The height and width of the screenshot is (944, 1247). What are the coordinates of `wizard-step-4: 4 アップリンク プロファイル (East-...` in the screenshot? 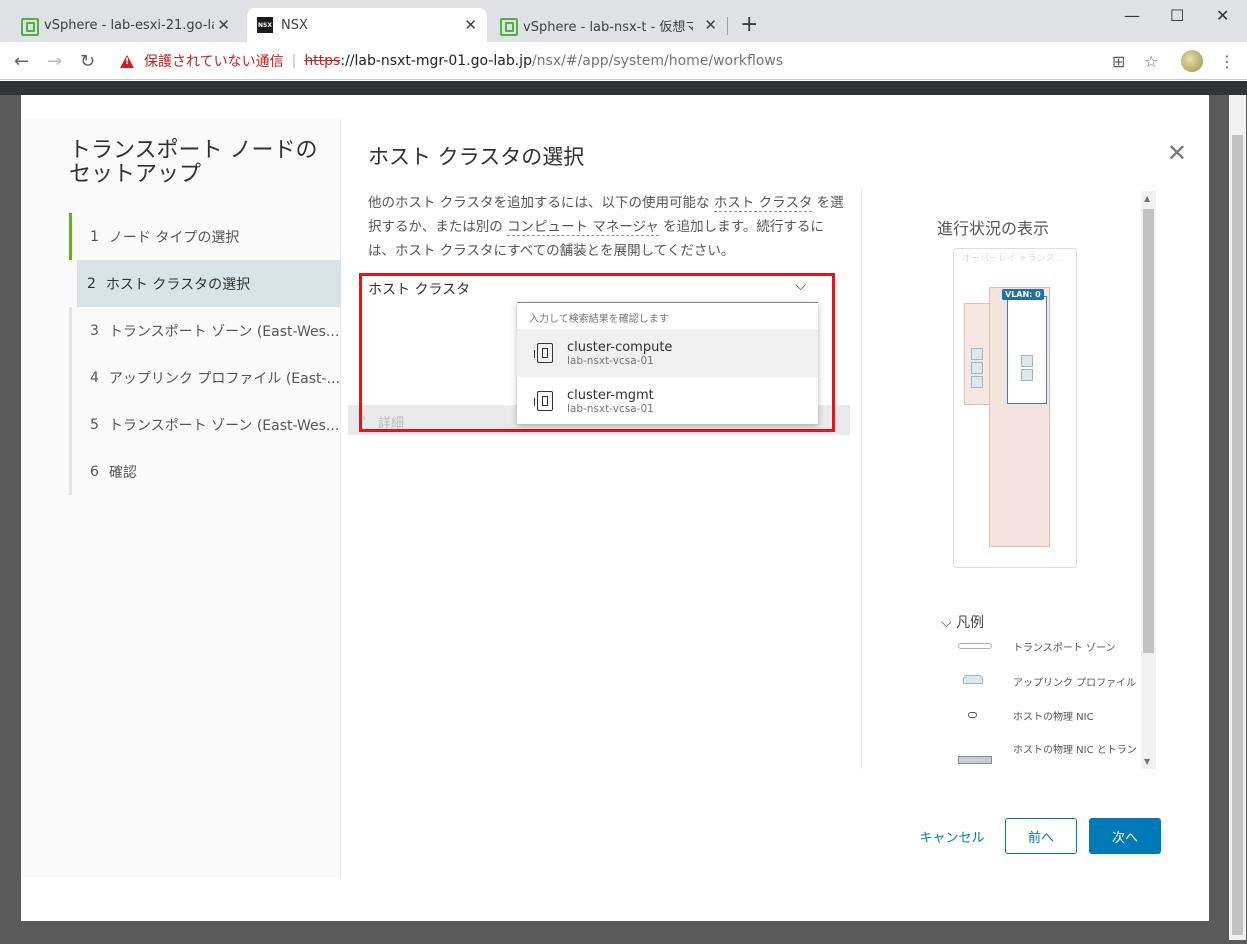 It's located at (205, 377).